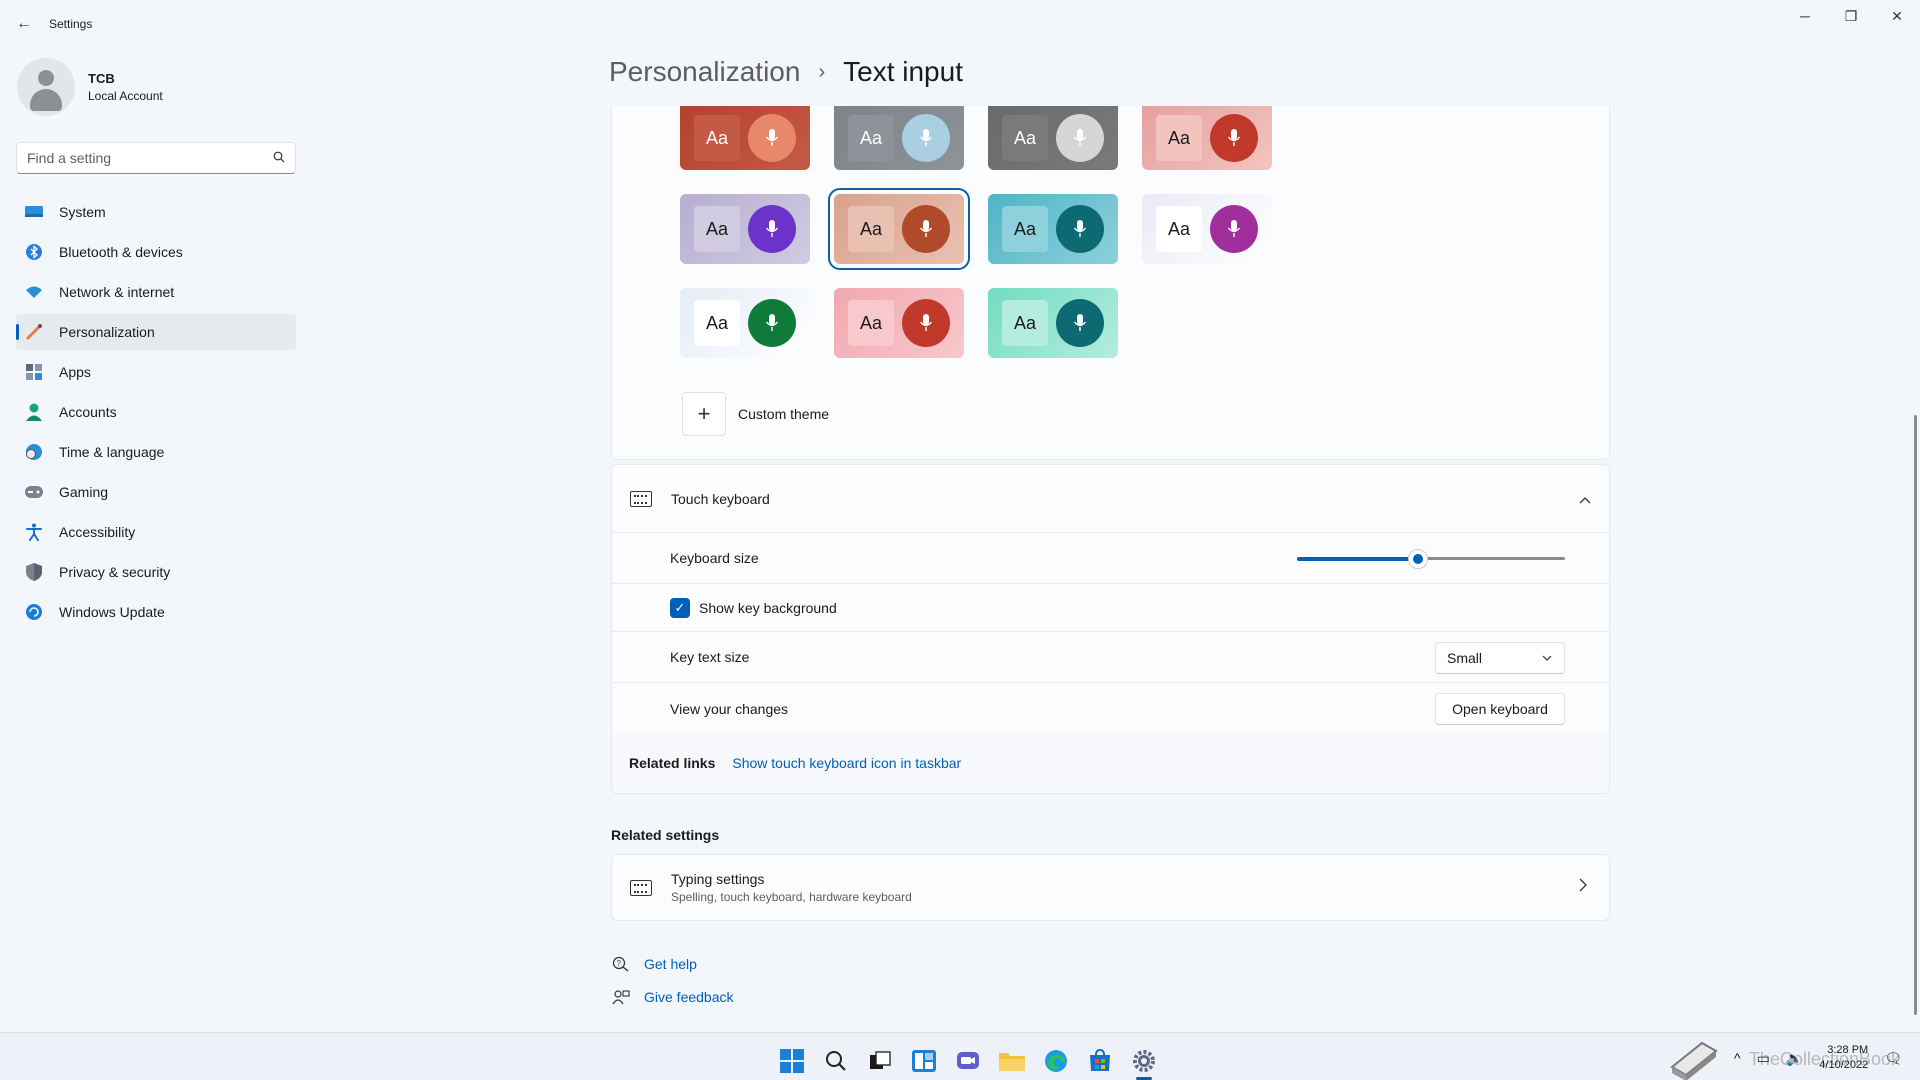 This screenshot has width=1920, height=1080. Describe the element at coordinates (150, 158) in the screenshot. I see `search-input` at that location.